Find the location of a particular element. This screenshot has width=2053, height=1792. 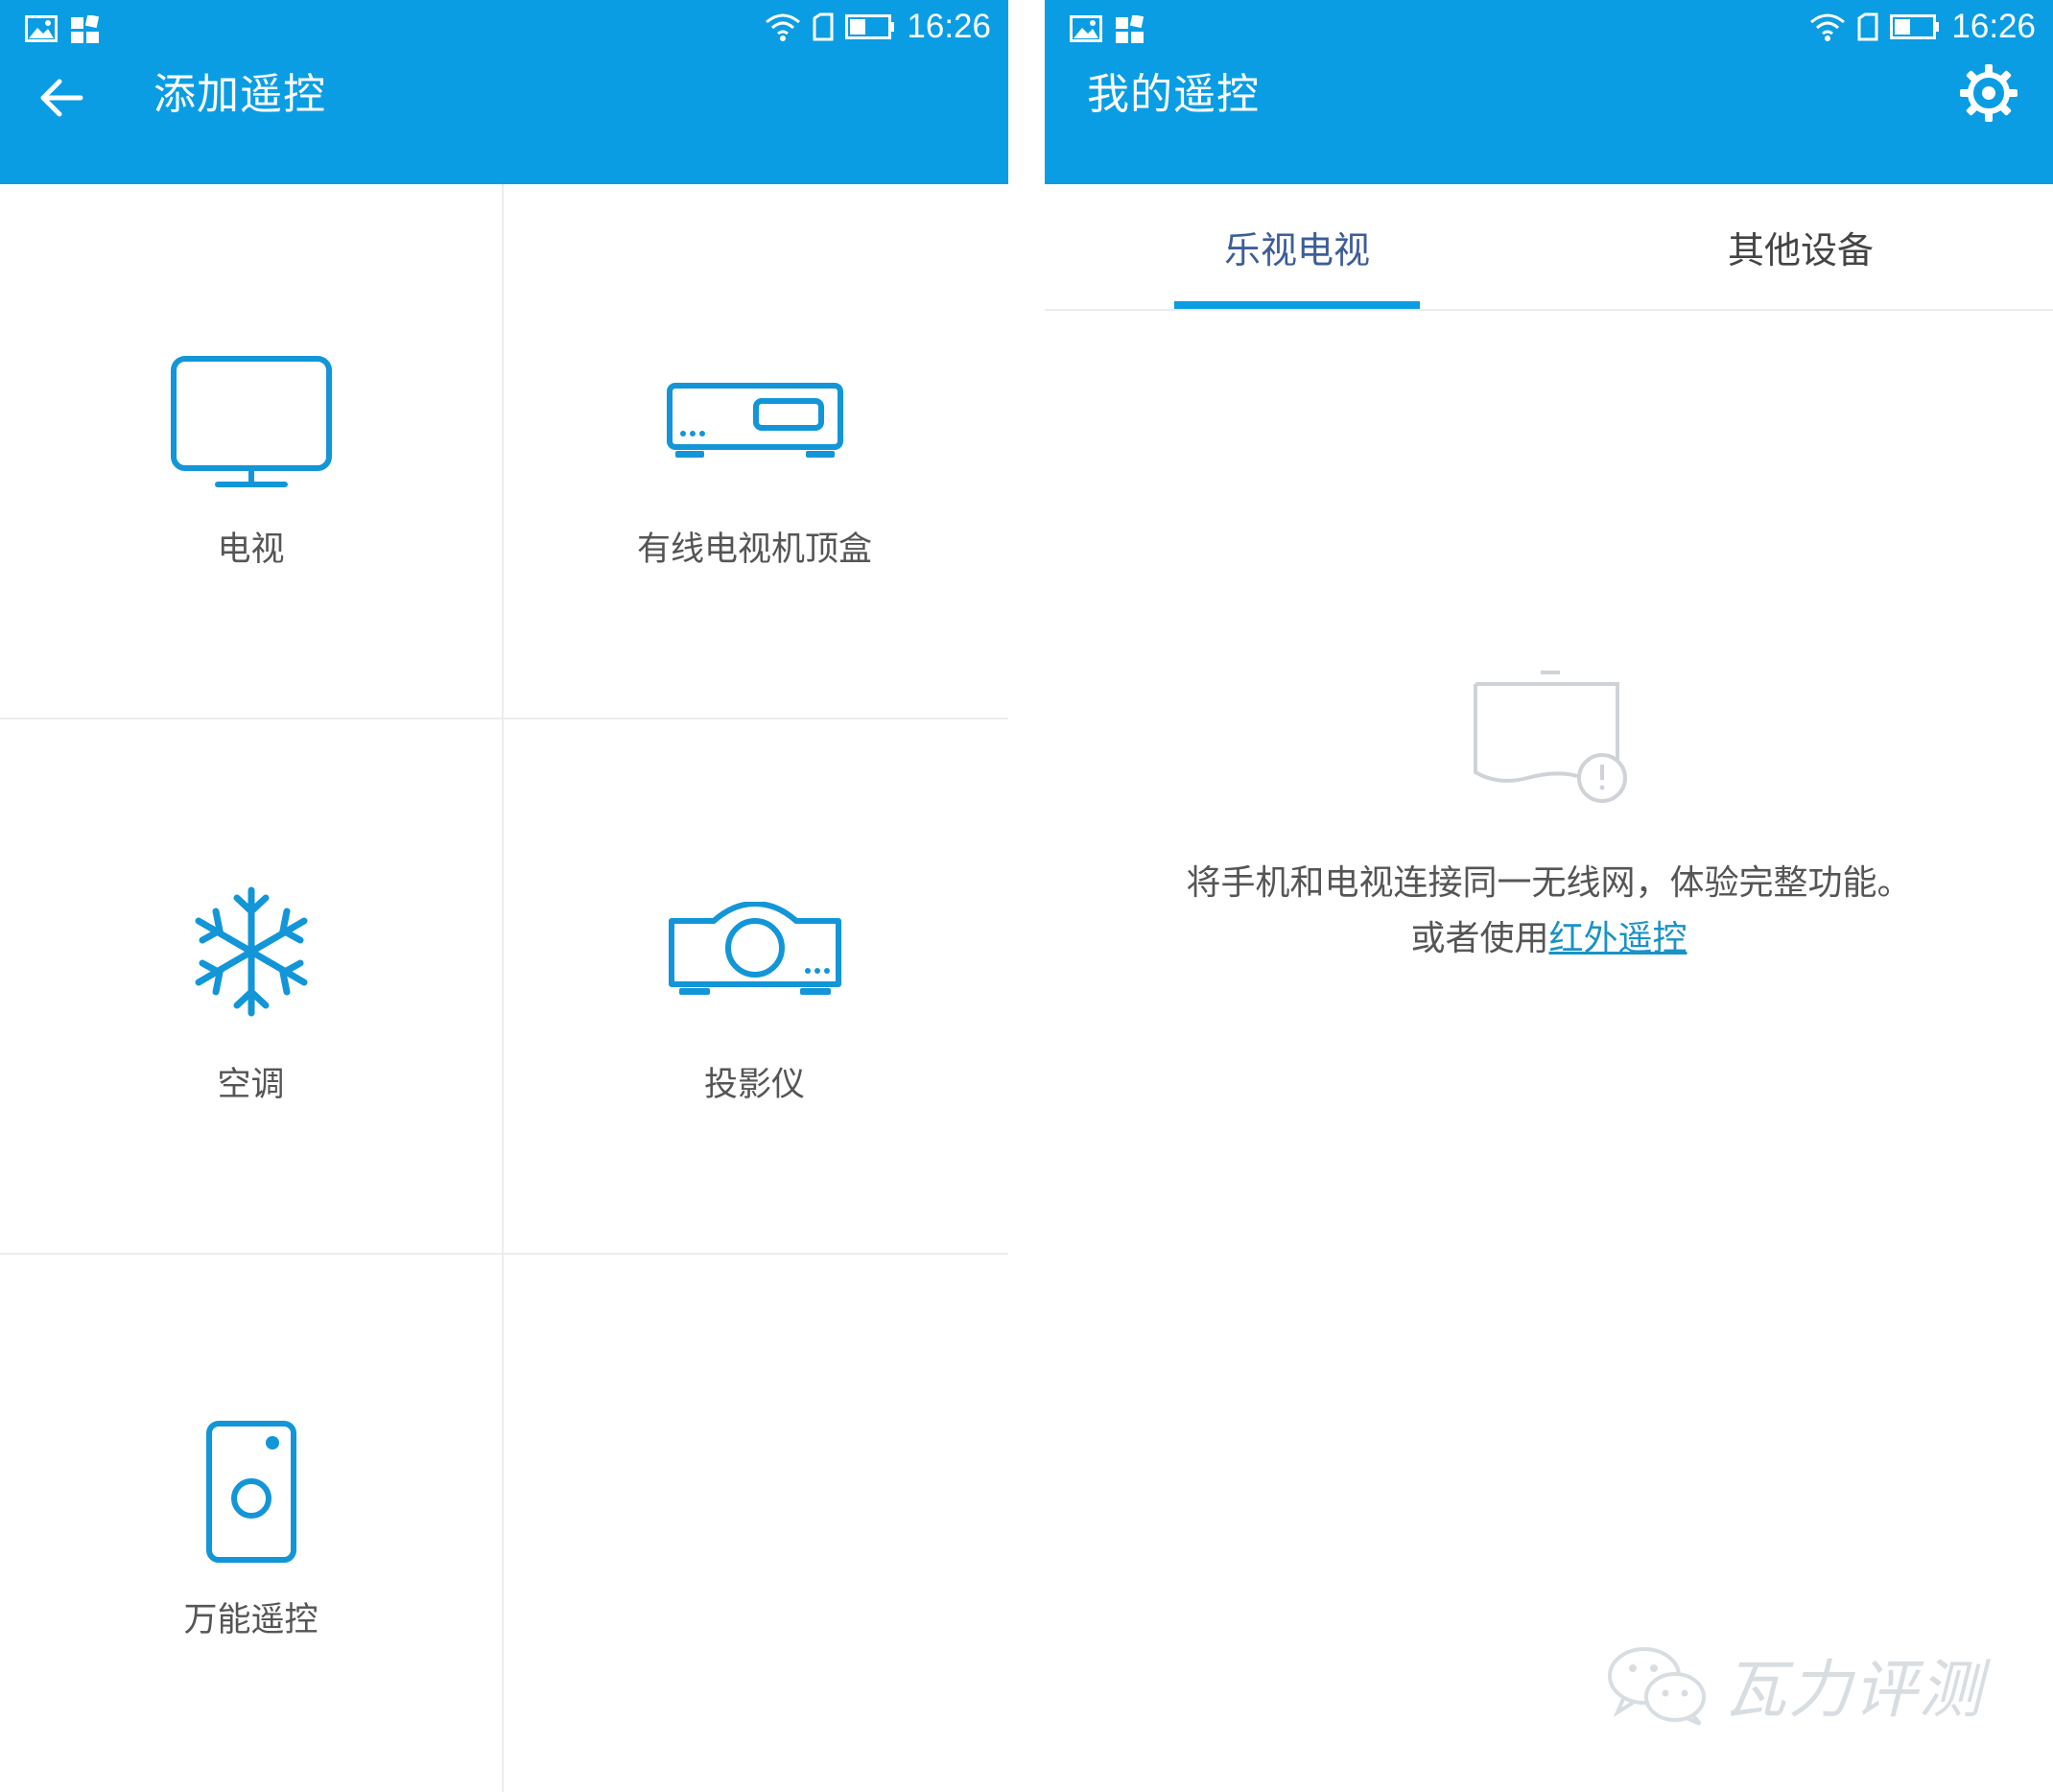

app-header: 16:26 我的遥控 is located at coordinates (1549, 92).